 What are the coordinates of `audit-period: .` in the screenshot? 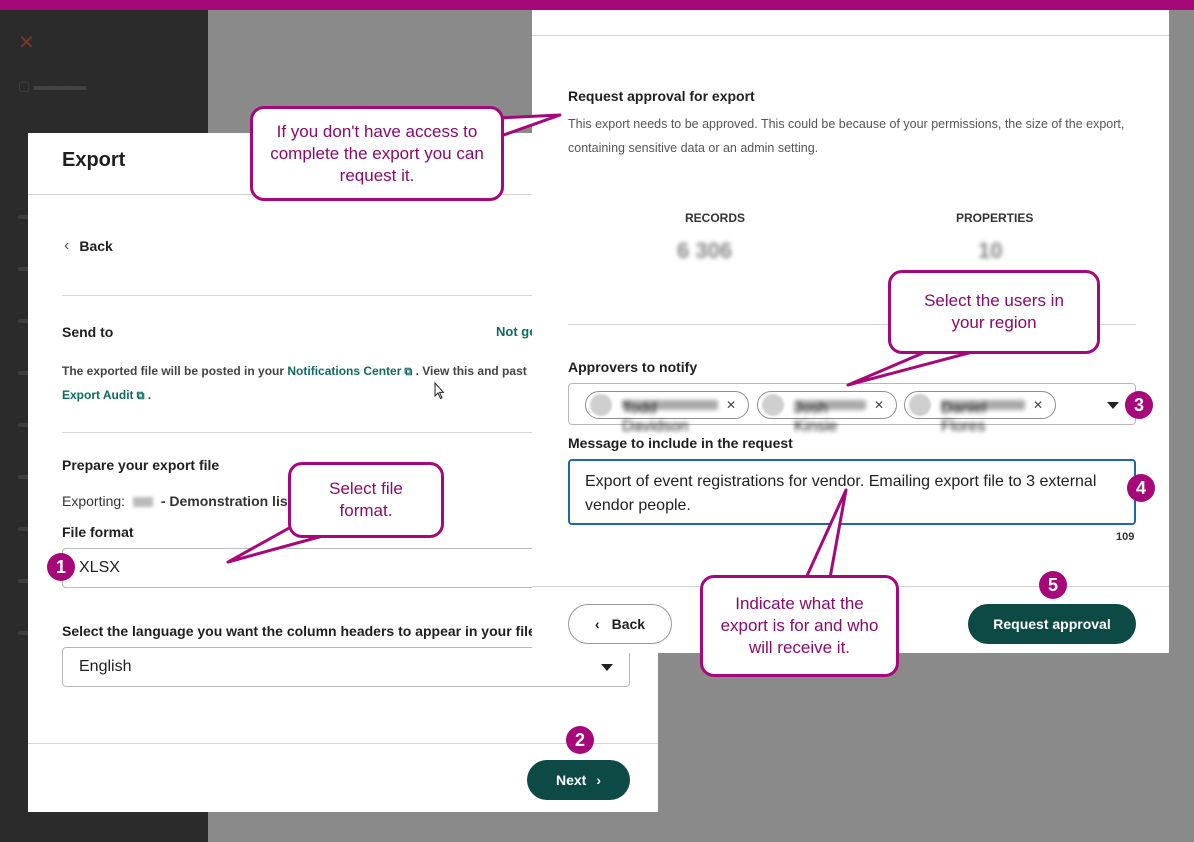 It's located at (149, 395).